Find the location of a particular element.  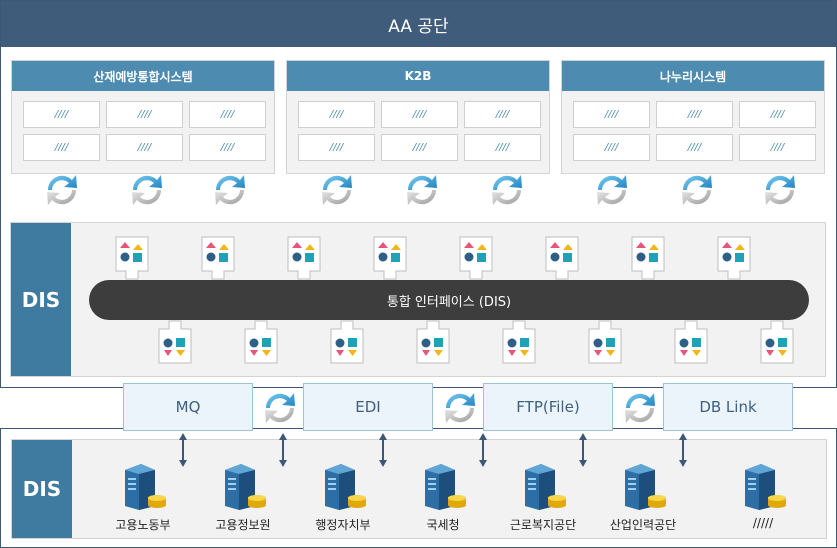

protocol-edi: EDI is located at coordinates (368, 407).